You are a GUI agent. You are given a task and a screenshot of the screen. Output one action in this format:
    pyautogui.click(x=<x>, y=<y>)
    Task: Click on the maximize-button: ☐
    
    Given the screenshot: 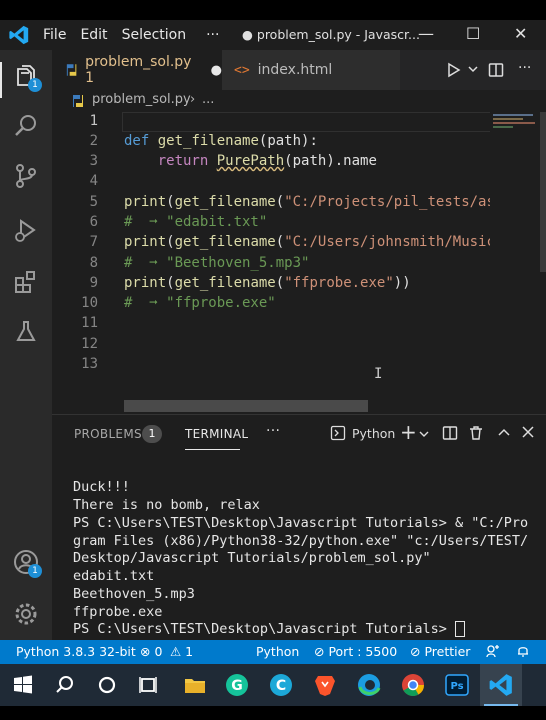 What is the action you would take?
    pyautogui.click(x=473, y=33)
    